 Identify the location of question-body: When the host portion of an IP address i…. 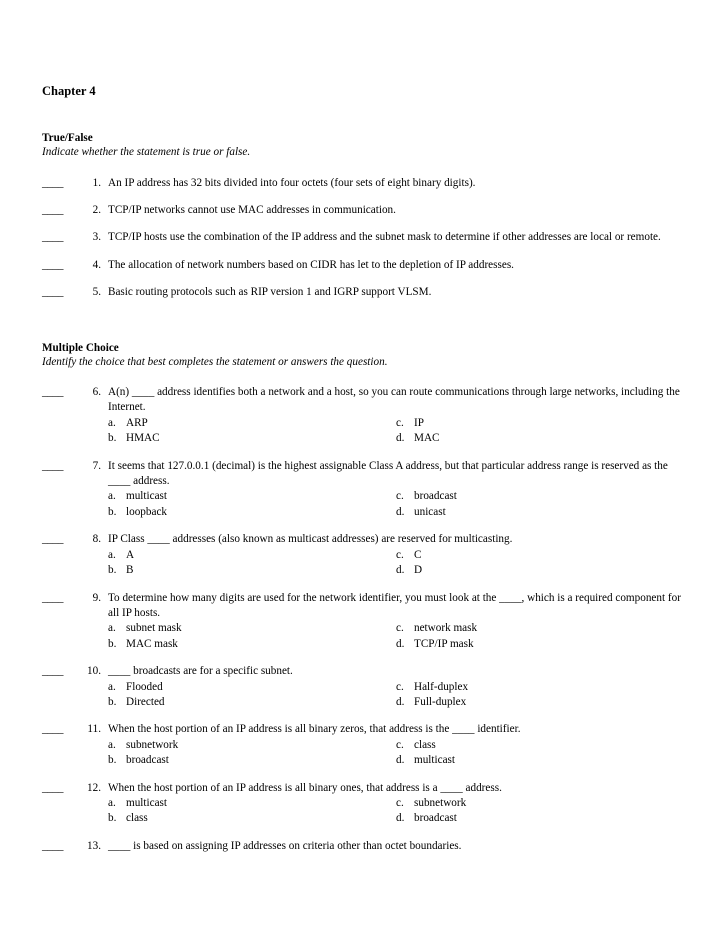
(396, 745).